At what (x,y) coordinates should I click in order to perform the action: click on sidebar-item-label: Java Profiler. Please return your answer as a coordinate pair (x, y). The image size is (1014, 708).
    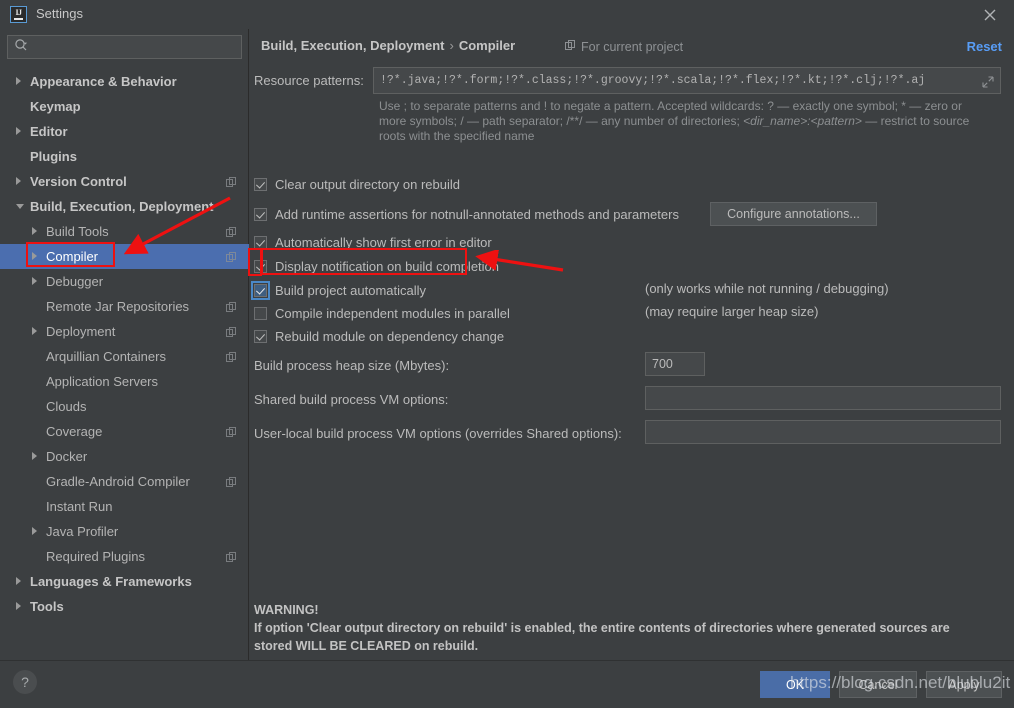
    Looking at the image, I should click on (82, 531).